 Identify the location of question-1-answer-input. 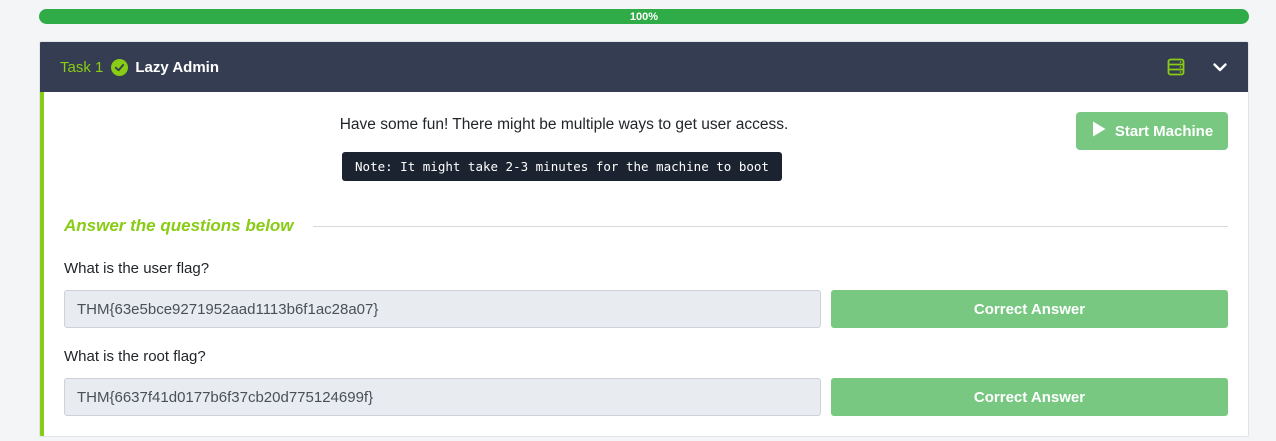
(442, 309).